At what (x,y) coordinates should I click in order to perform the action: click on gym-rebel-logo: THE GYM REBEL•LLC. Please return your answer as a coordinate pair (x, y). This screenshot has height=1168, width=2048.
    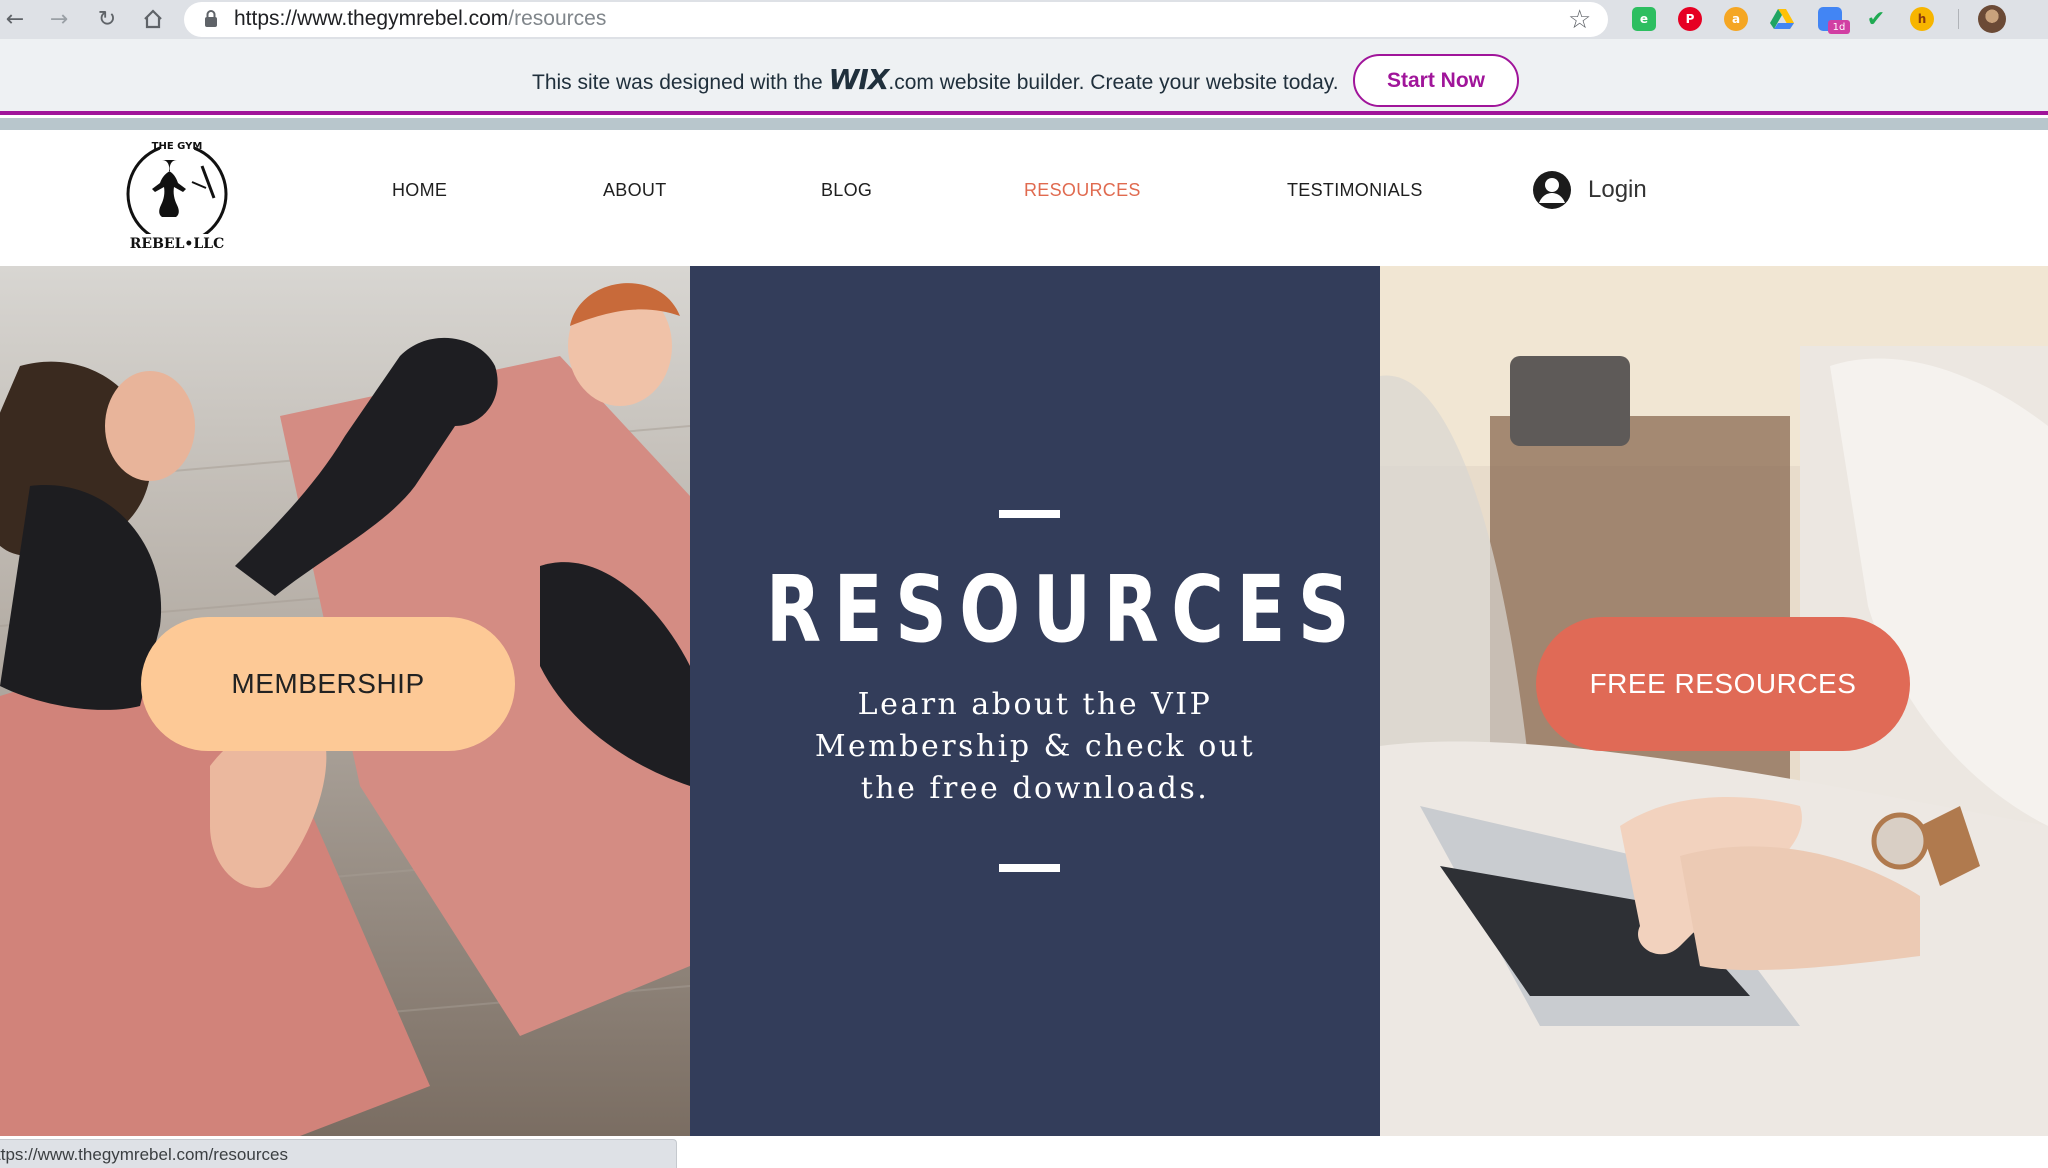
    Looking at the image, I should click on (177, 196).